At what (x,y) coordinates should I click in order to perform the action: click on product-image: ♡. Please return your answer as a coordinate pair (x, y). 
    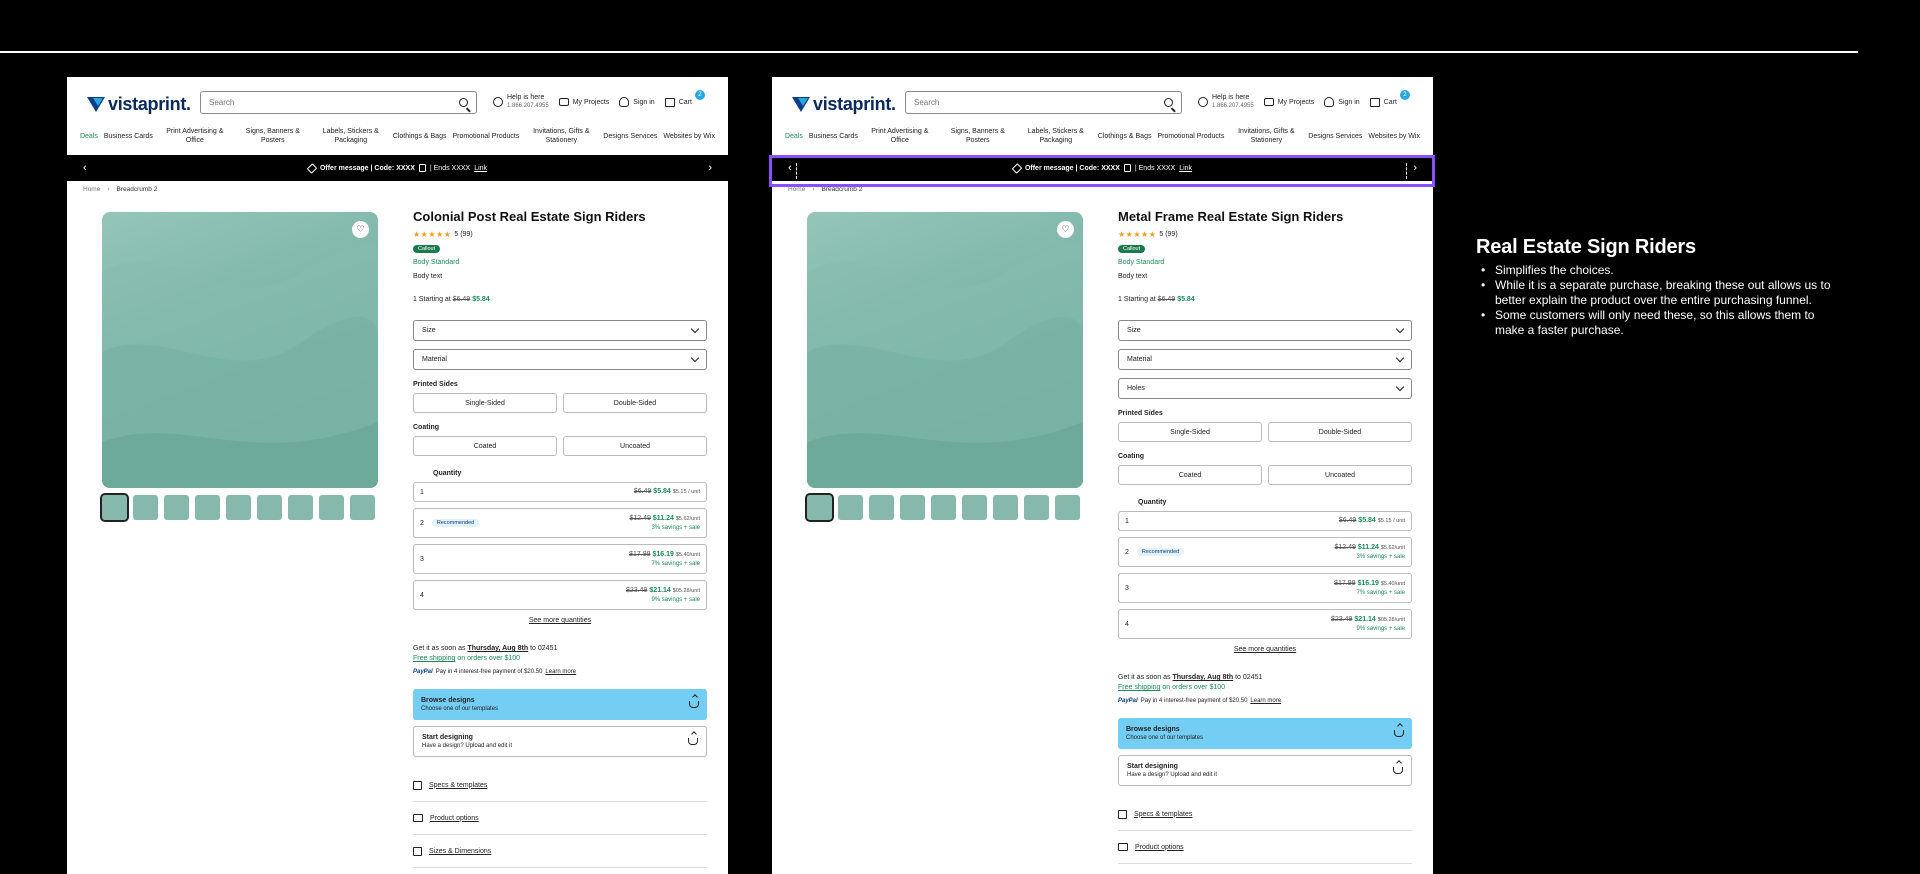
    Looking at the image, I should click on (240, 350).